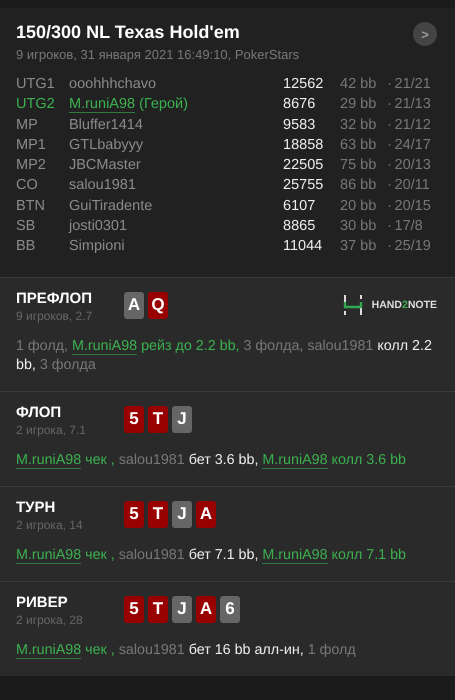 The image size is (455, 700). Describe the element at coordinates (303, 145) in the screenshot. I see `stack-value: 18858` at that location.